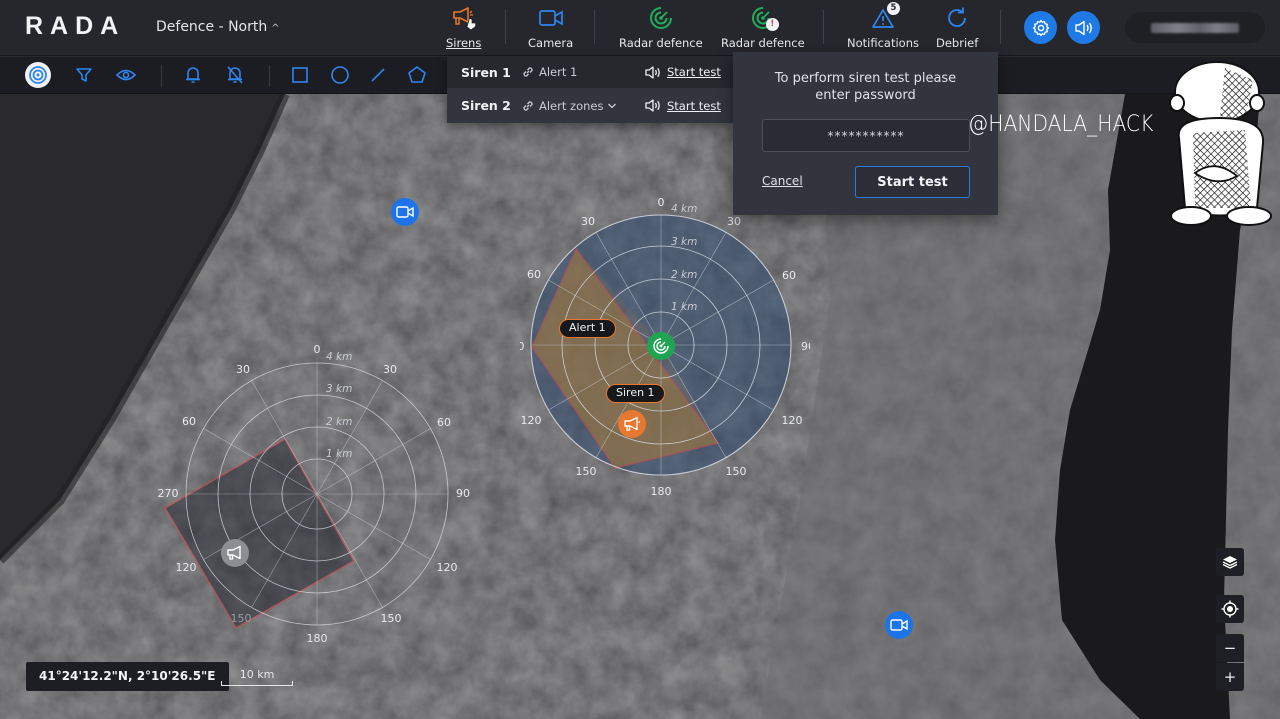 The height and width of the screenshot is (719, 1280). I want to click on password-input, so click(866, 135).